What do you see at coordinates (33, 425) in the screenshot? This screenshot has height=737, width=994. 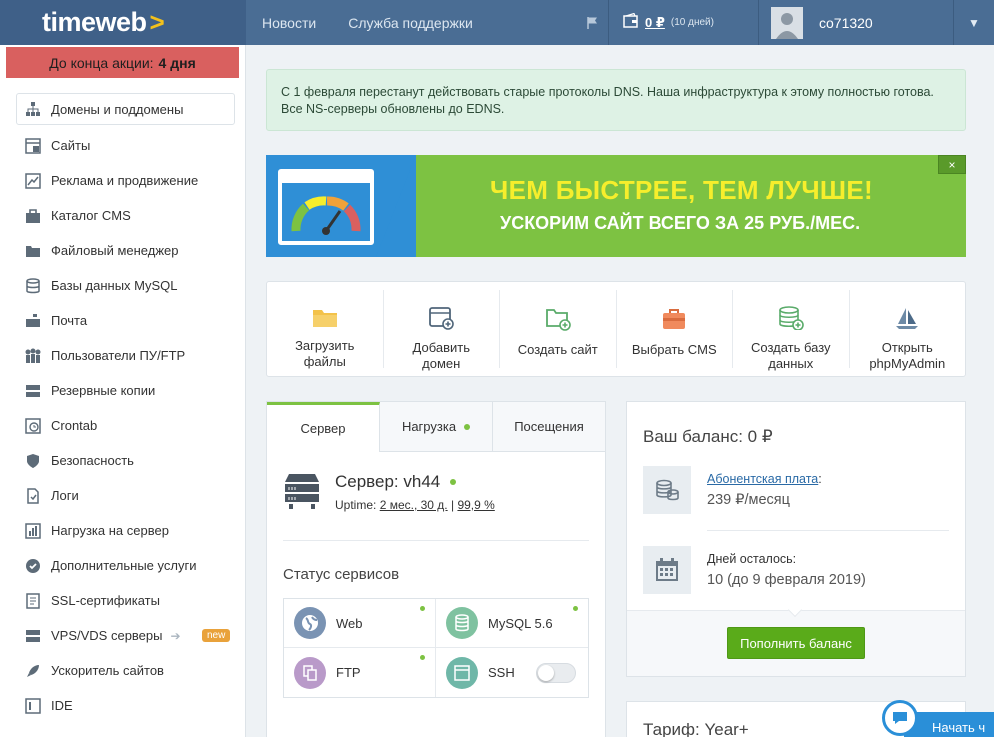 I see `clock-icon` at bounding box center [33, 425].